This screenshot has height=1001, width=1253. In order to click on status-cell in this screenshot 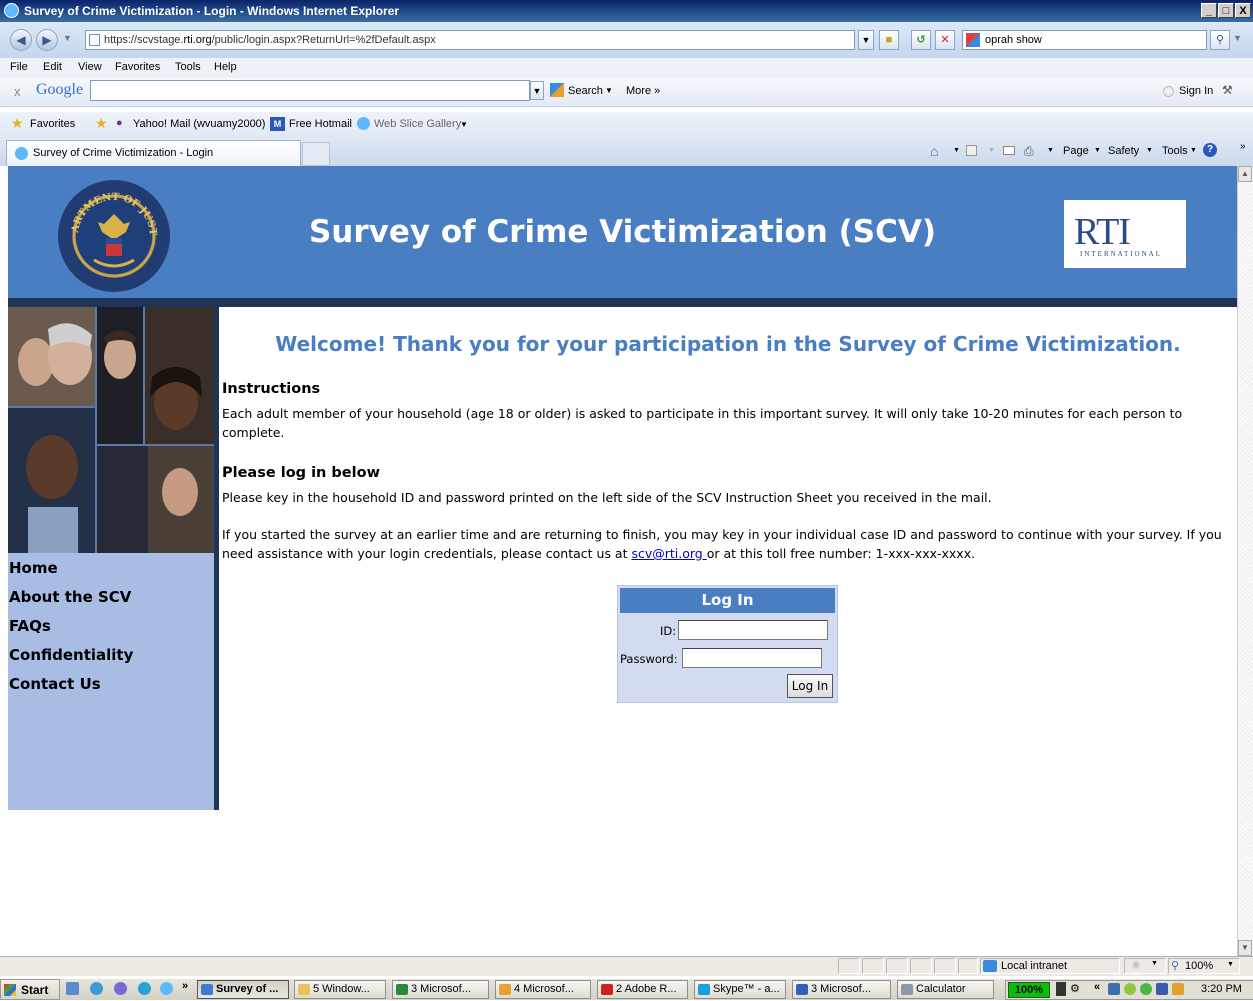, I will do `click(945, 966)`.